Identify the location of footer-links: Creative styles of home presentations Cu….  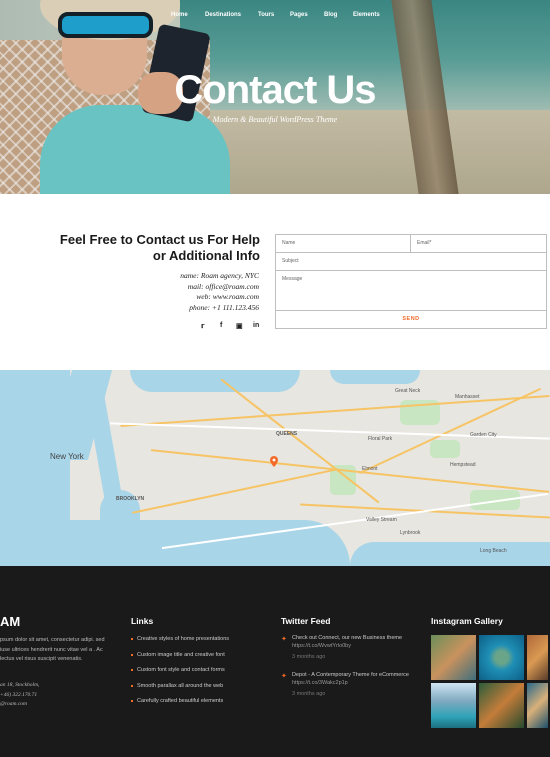
(201, 675).